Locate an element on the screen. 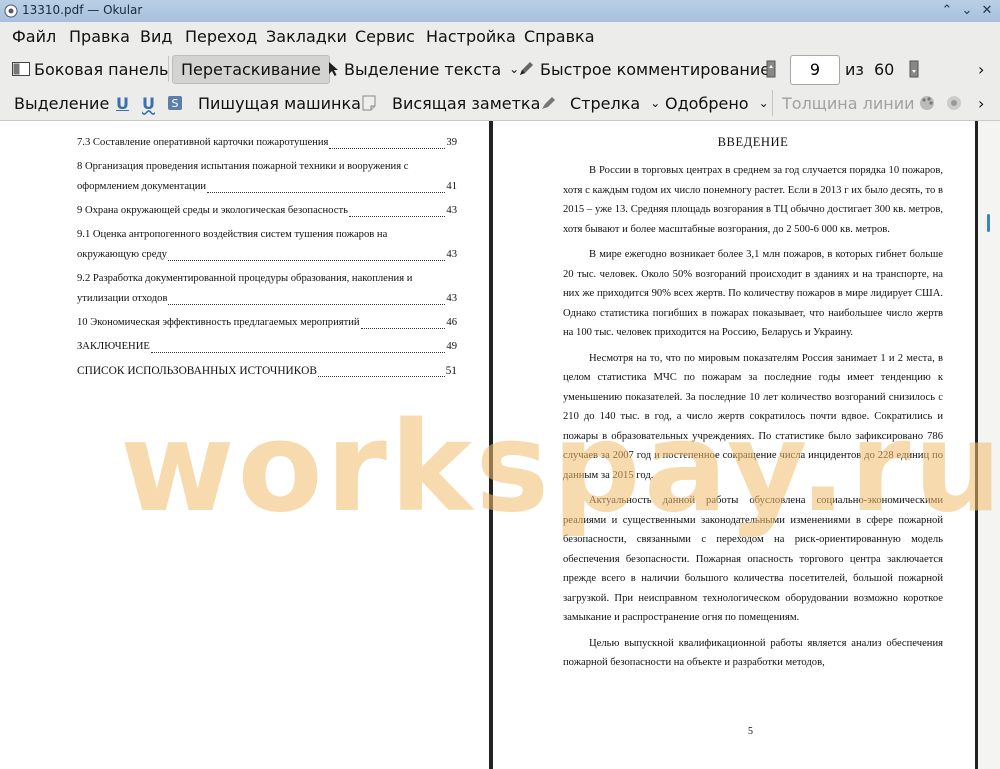 The image size is (1000, 769). sticky-note-icon is located at coordinates (369, 103).